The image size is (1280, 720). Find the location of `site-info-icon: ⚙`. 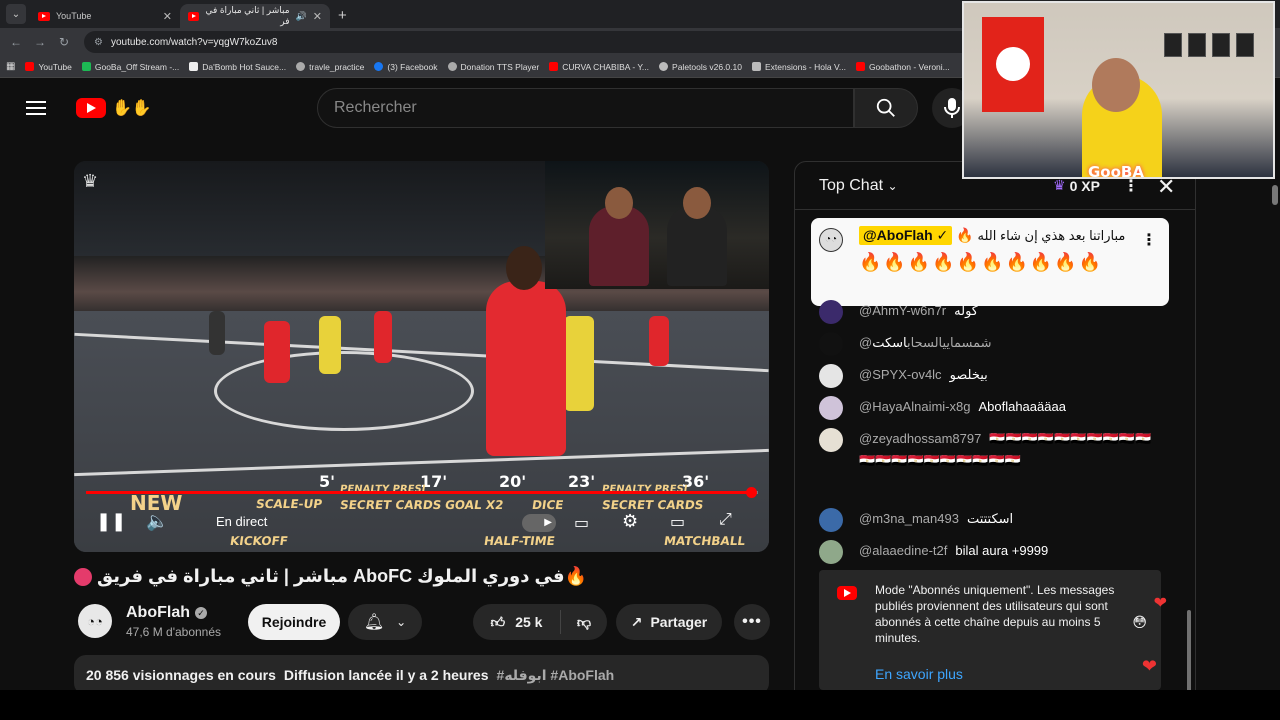

site-info-icon: ⚙ is located at coordinates (98, 42).